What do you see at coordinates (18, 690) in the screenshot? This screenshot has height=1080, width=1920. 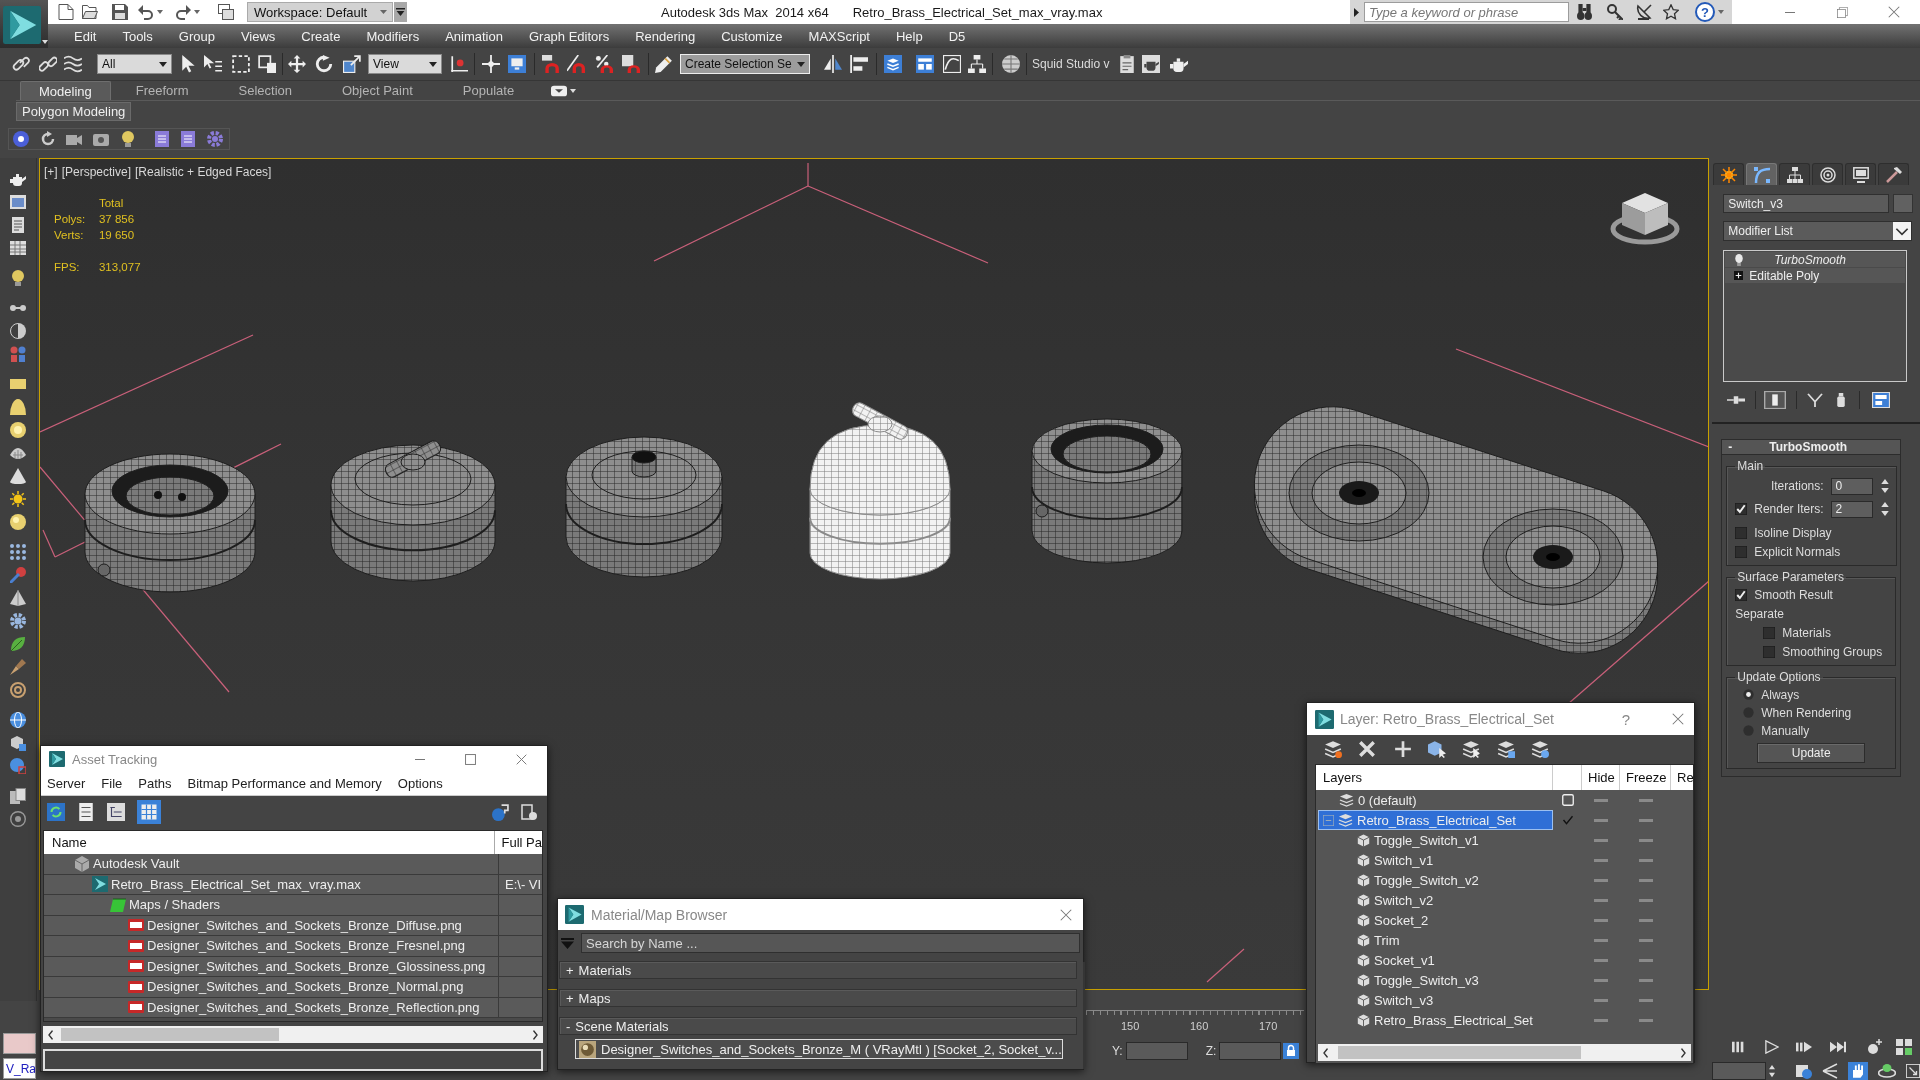 I see `rings-icon` at bounding box center [18, 690].